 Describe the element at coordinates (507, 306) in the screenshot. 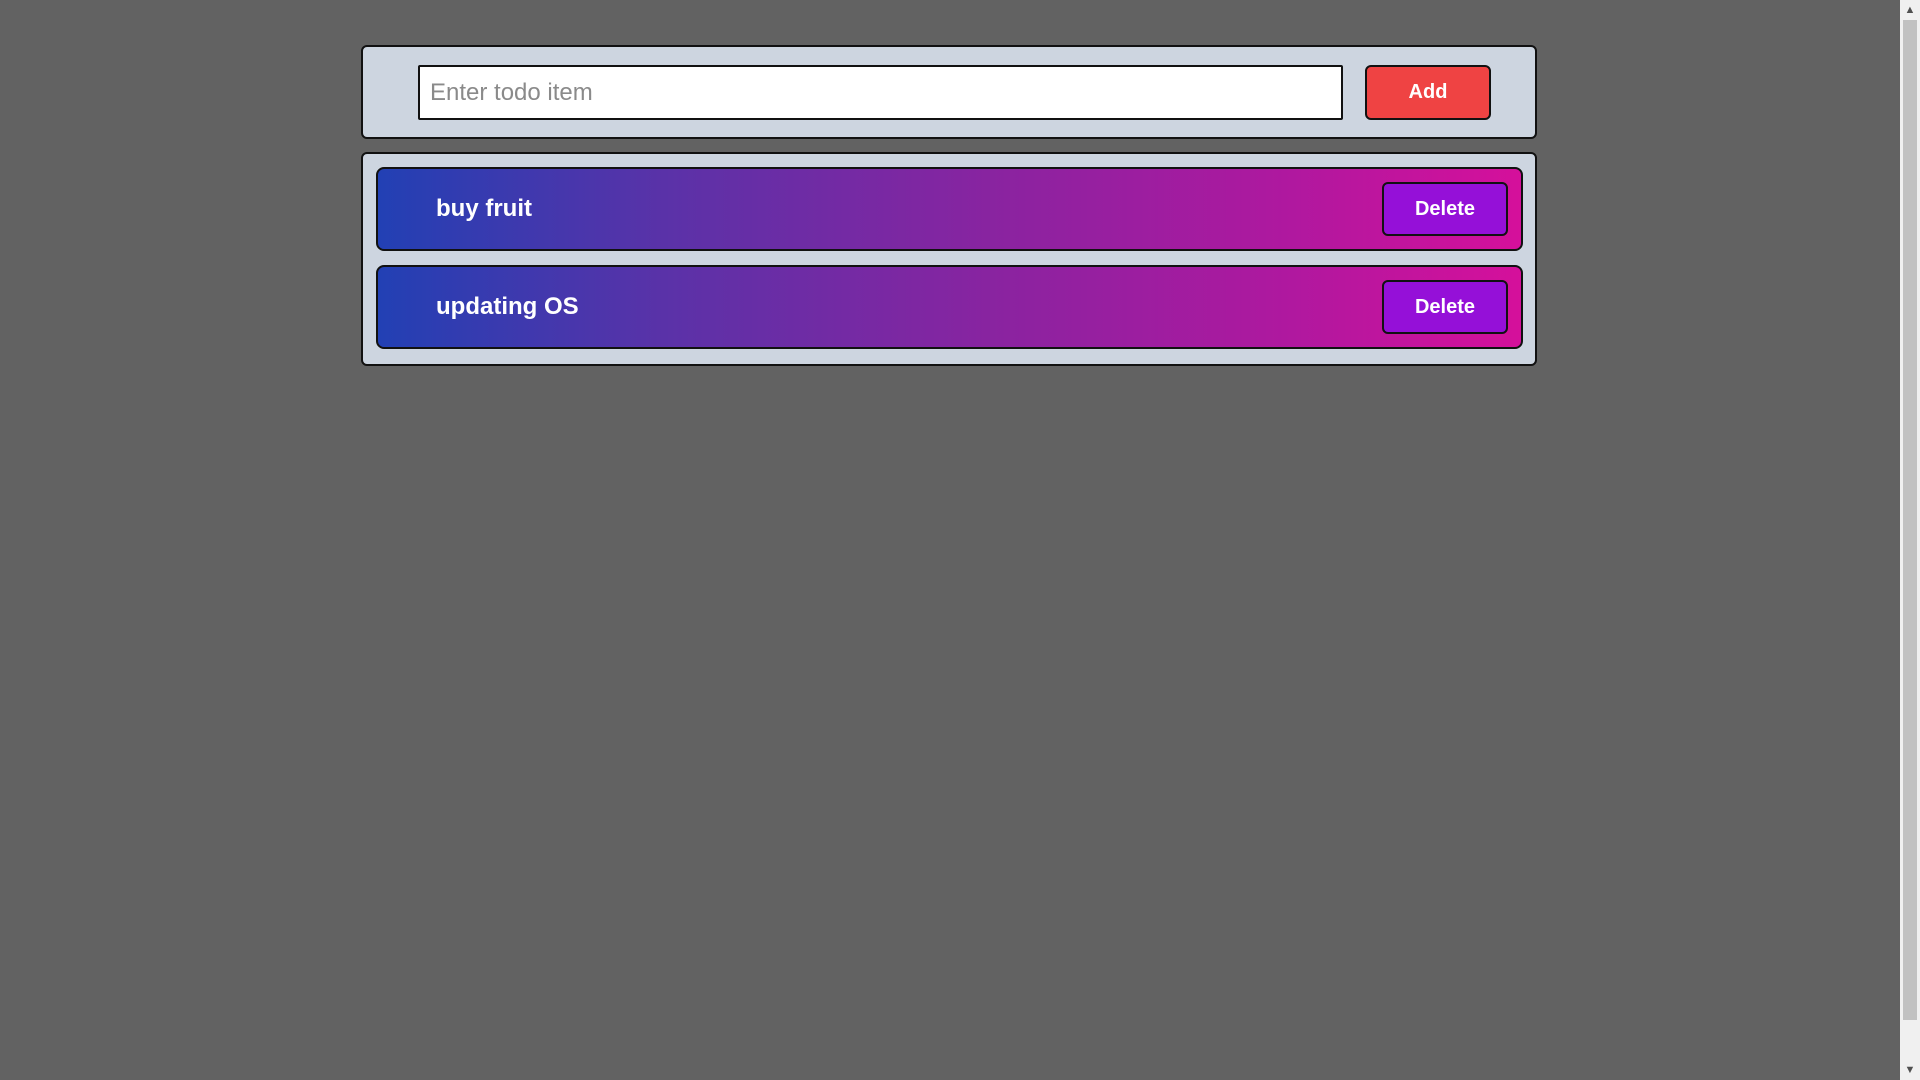

I see `todo-item-text: updating OS` at that location.